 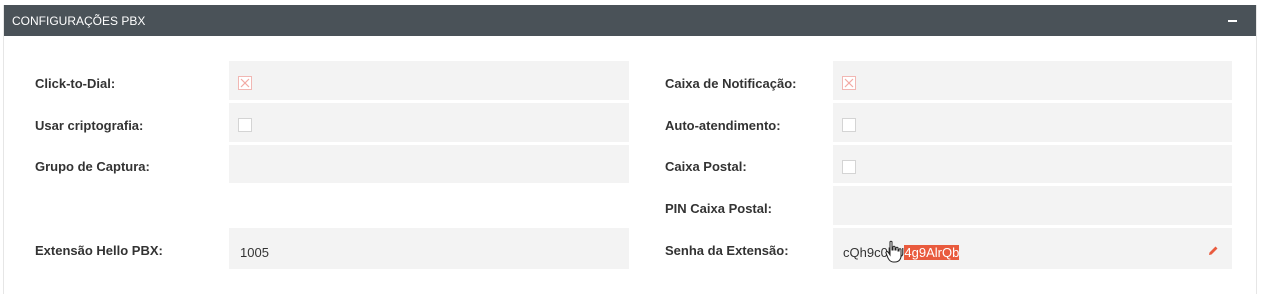 I want to click on caixa-notificacao-checkbox, so click(x=849, y=83).